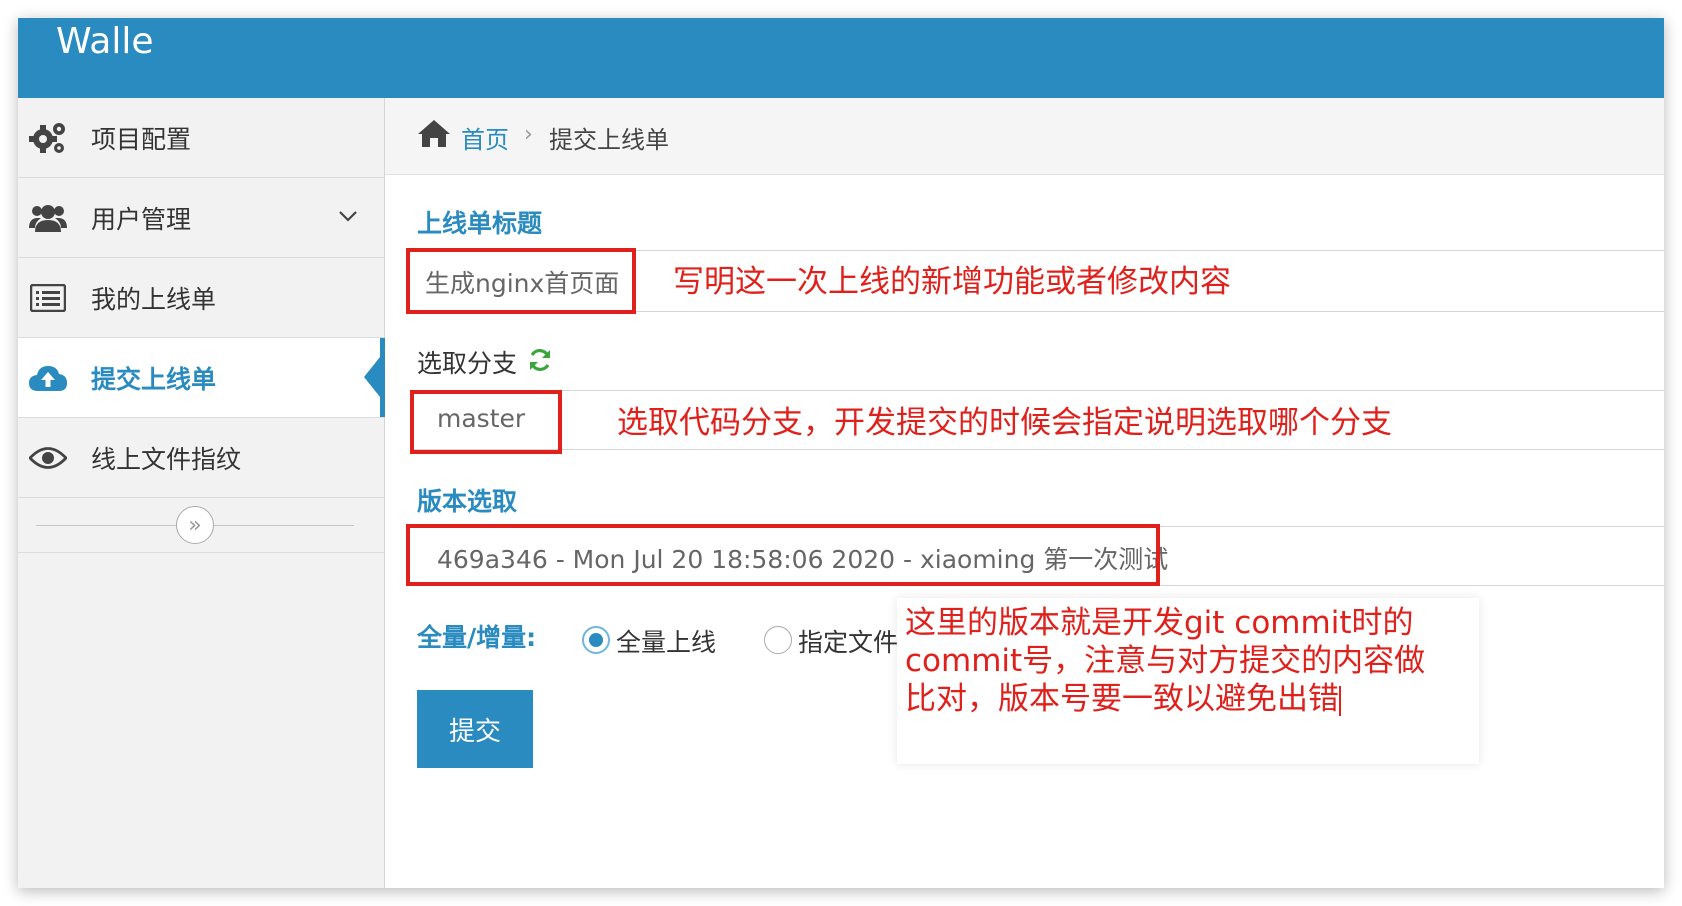  Describe the element at coordinates (1024, 136) in the screenshot. I see `breadcrumb: 首页 › 提交上线单` at that location.